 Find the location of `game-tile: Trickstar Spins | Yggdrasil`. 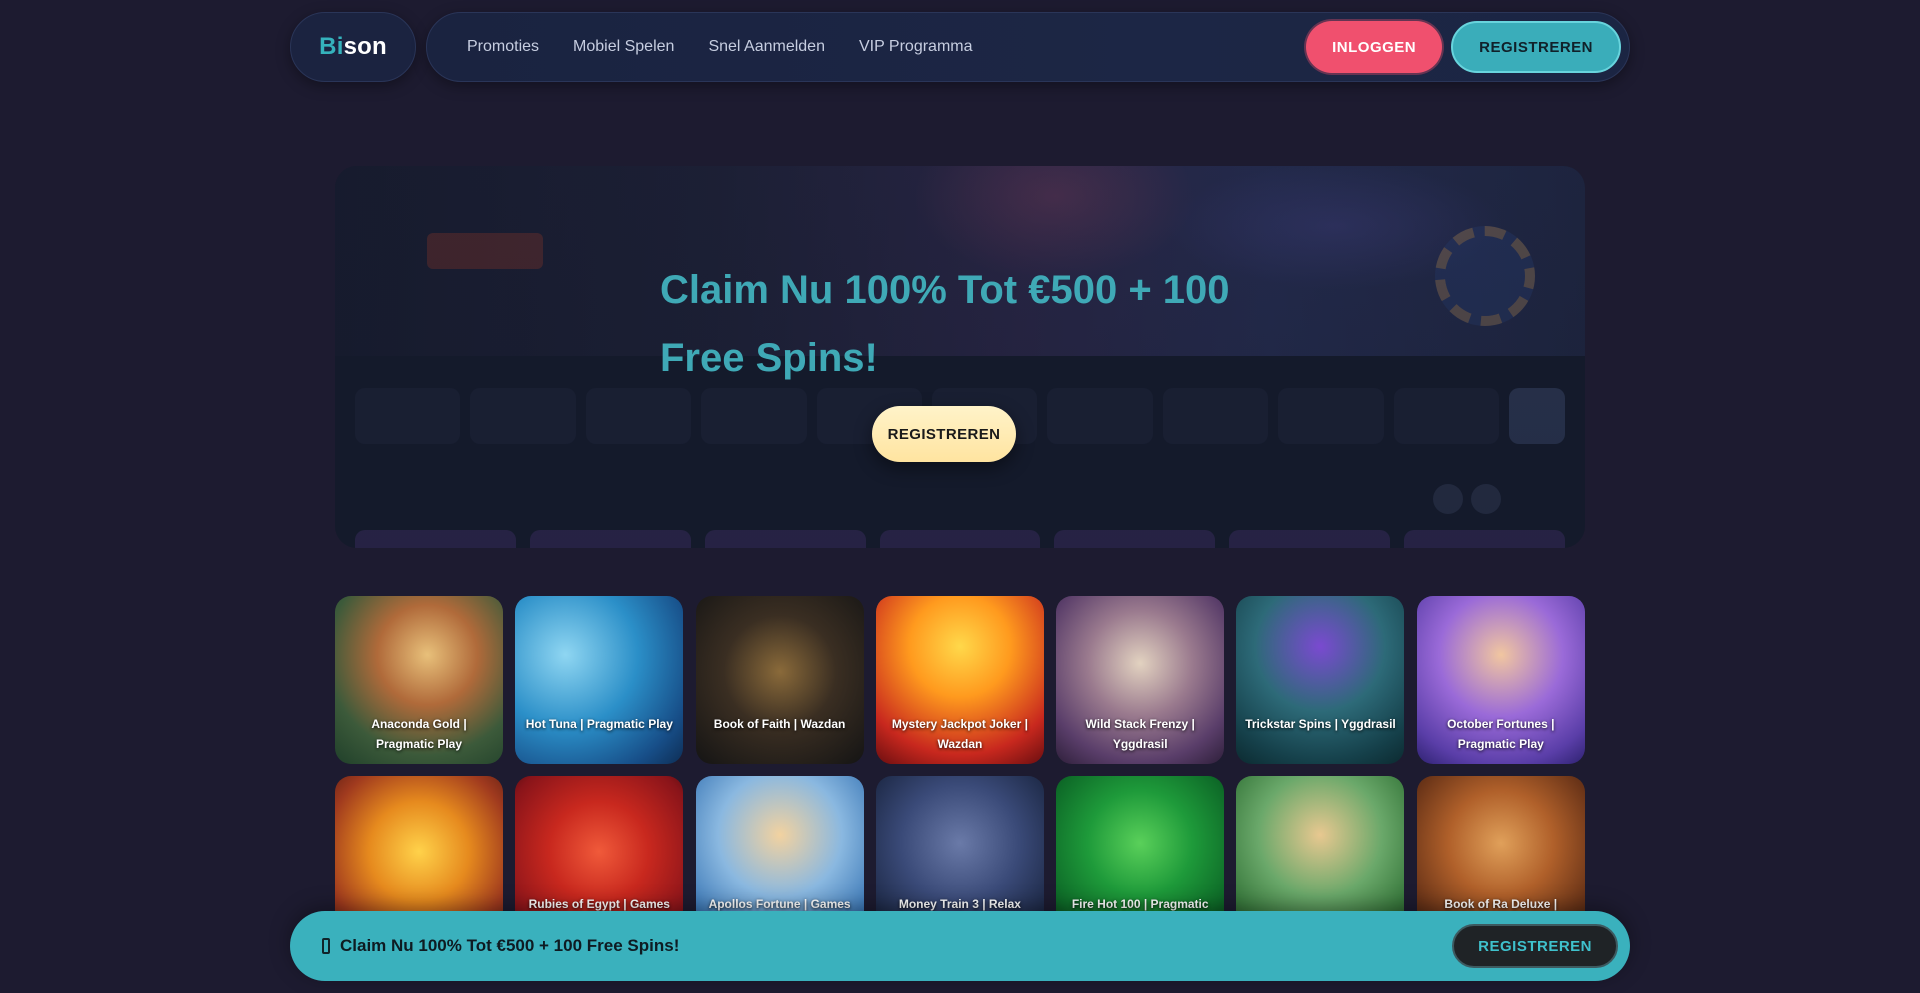

game-tile: Trickstar Spins | Yggdrasil is located at coordinates (1320, 680).